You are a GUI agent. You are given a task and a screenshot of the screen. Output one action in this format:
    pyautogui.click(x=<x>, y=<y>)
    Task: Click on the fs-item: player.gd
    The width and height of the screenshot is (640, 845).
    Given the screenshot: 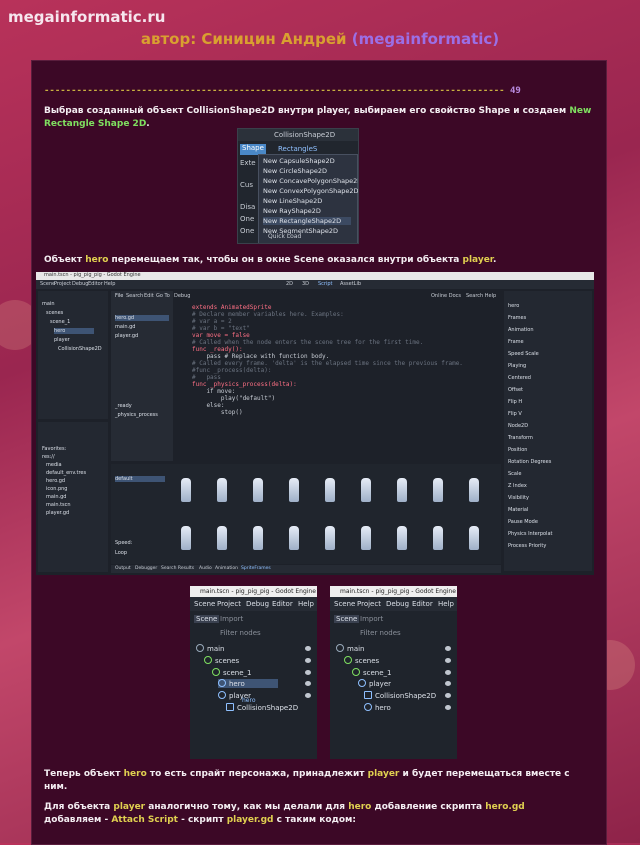 What is the action you would take?
    pyautogui.click(x=57, y=513)
    